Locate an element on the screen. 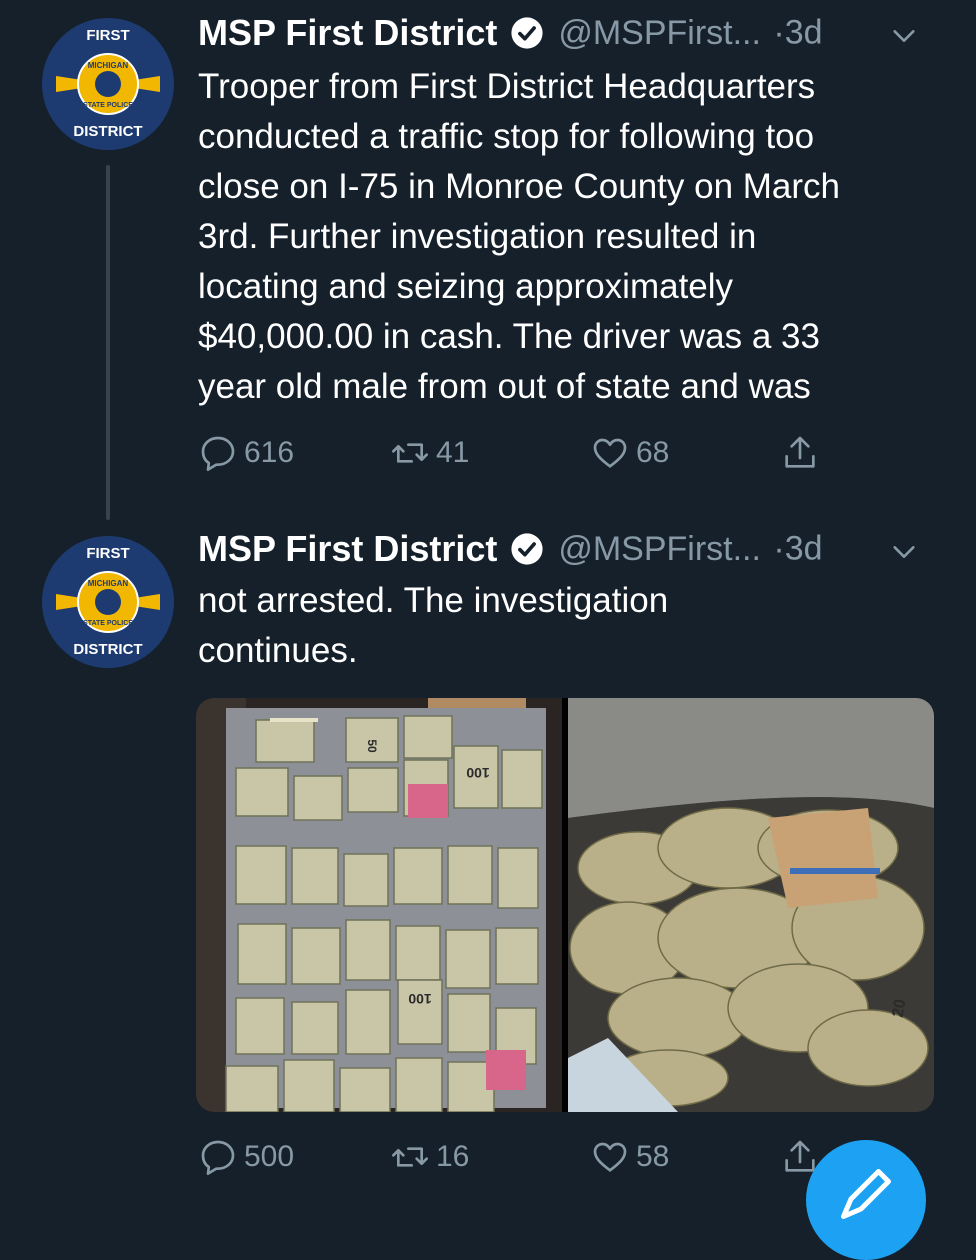 The height and width of the screenshot is (1260, 976). share-icon is located at coordinates (800, 452).